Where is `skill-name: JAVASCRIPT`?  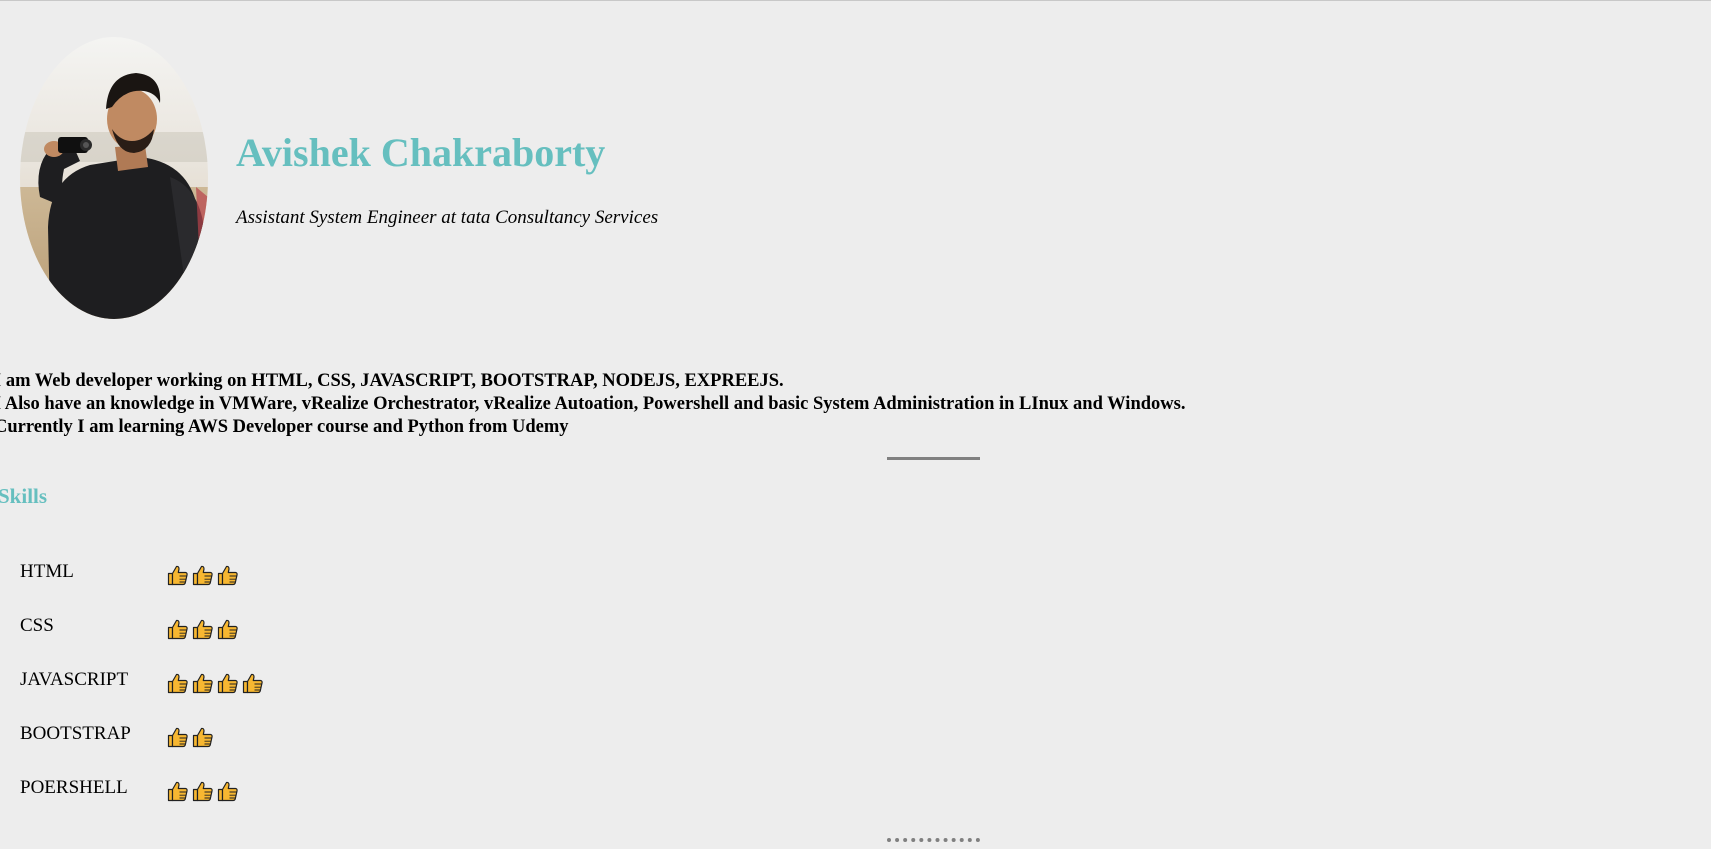
skill-name: JAVASCRIPT is located at coordinates (74, 679).